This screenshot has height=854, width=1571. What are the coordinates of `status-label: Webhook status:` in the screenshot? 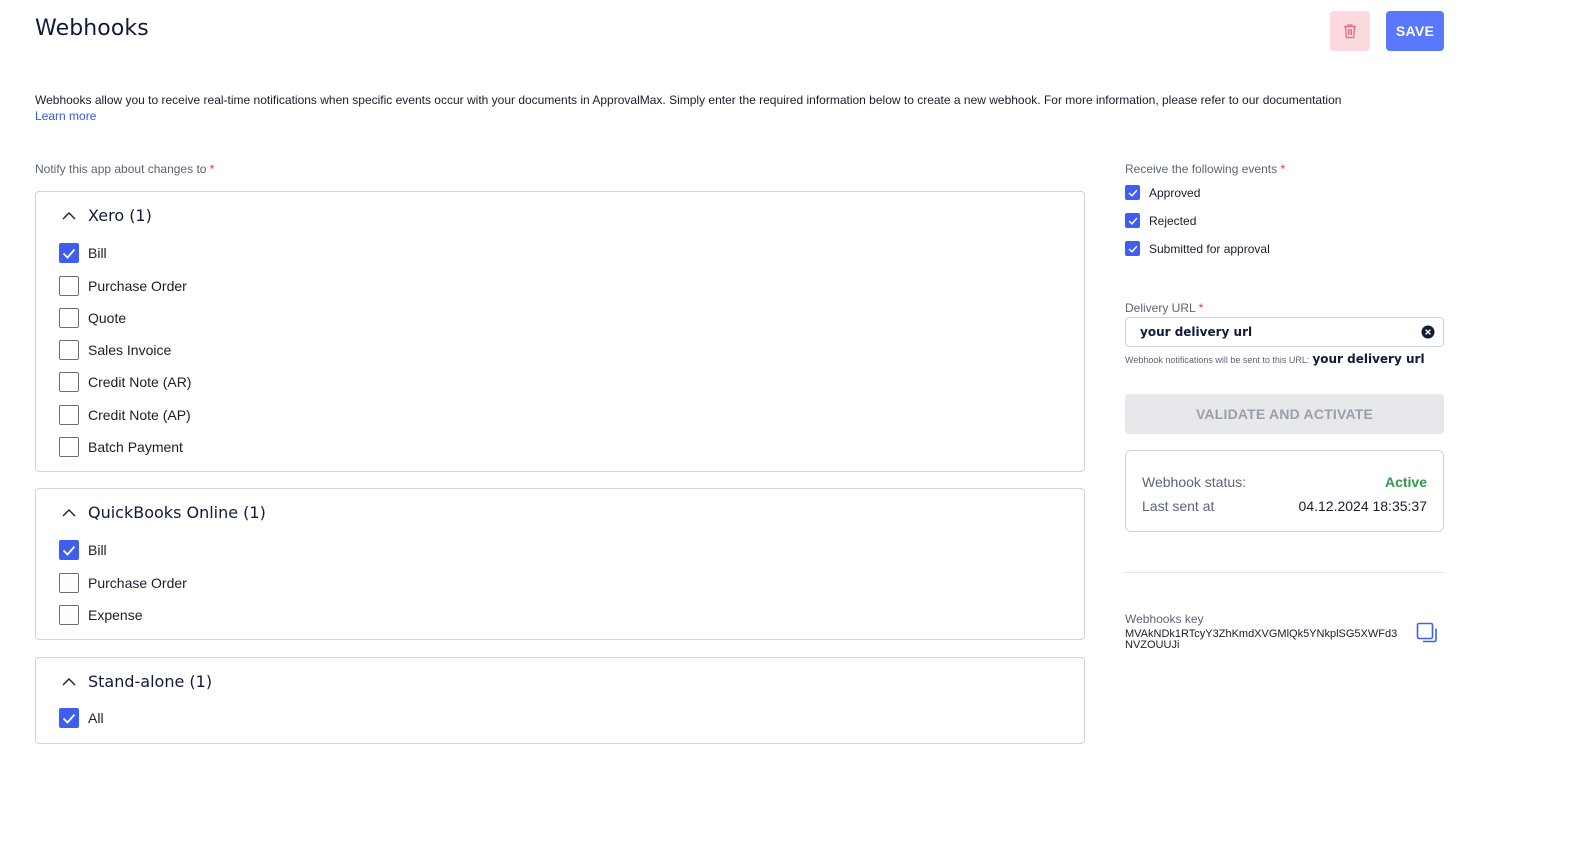 It's located at (1194, 482).